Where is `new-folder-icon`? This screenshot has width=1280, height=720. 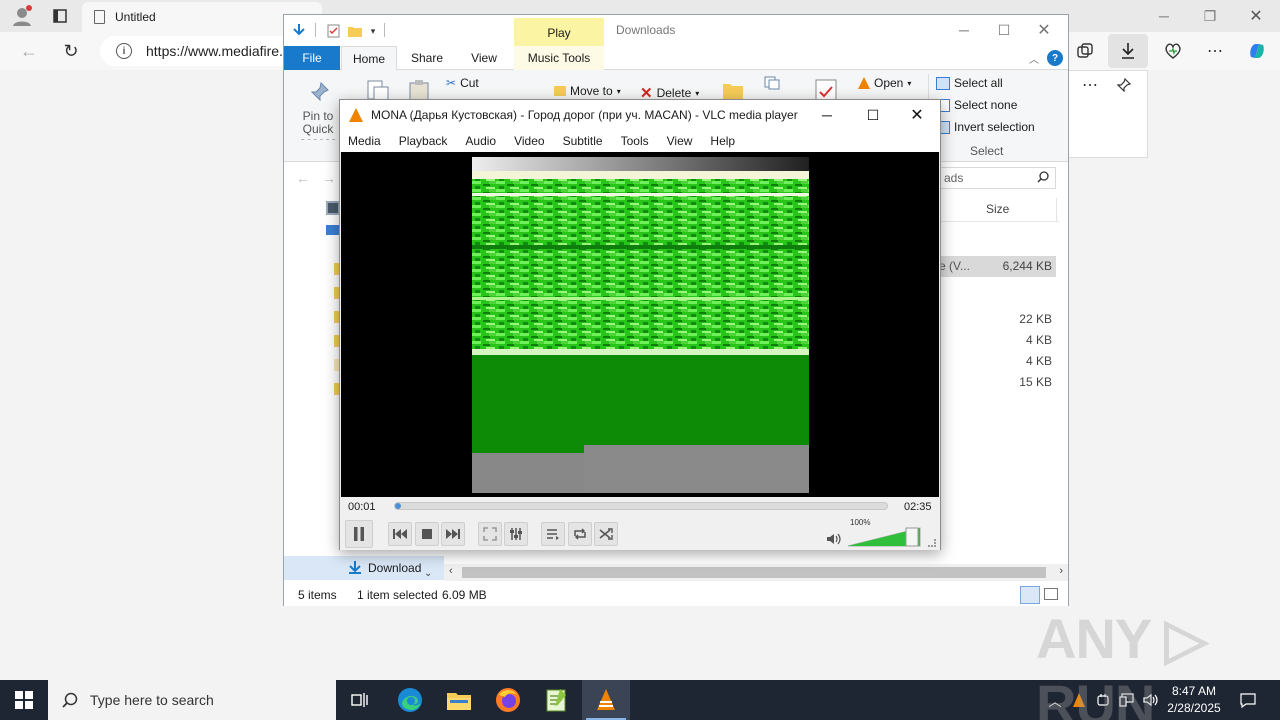
new-folder-icon is located at coordinates (355, 31).